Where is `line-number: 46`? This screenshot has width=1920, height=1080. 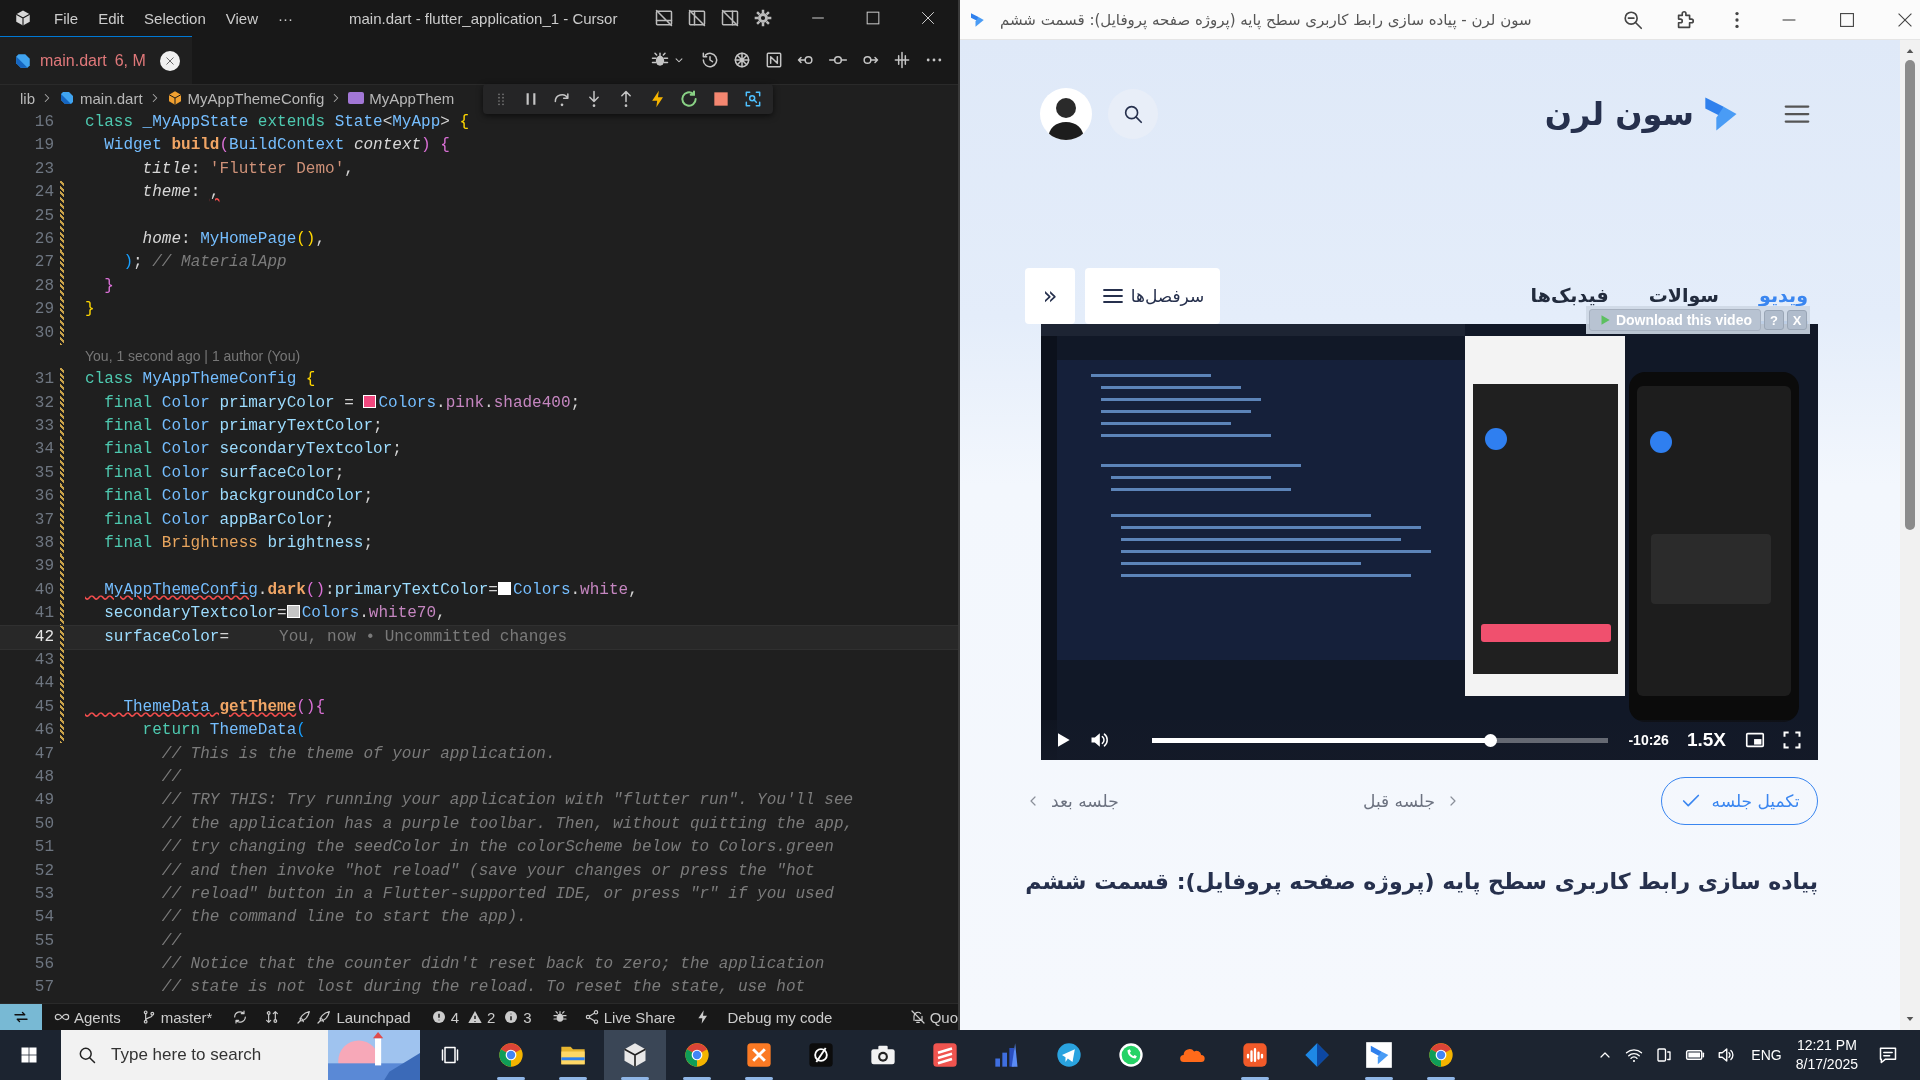 line-number: 46 is located at coordinates (43, 731).